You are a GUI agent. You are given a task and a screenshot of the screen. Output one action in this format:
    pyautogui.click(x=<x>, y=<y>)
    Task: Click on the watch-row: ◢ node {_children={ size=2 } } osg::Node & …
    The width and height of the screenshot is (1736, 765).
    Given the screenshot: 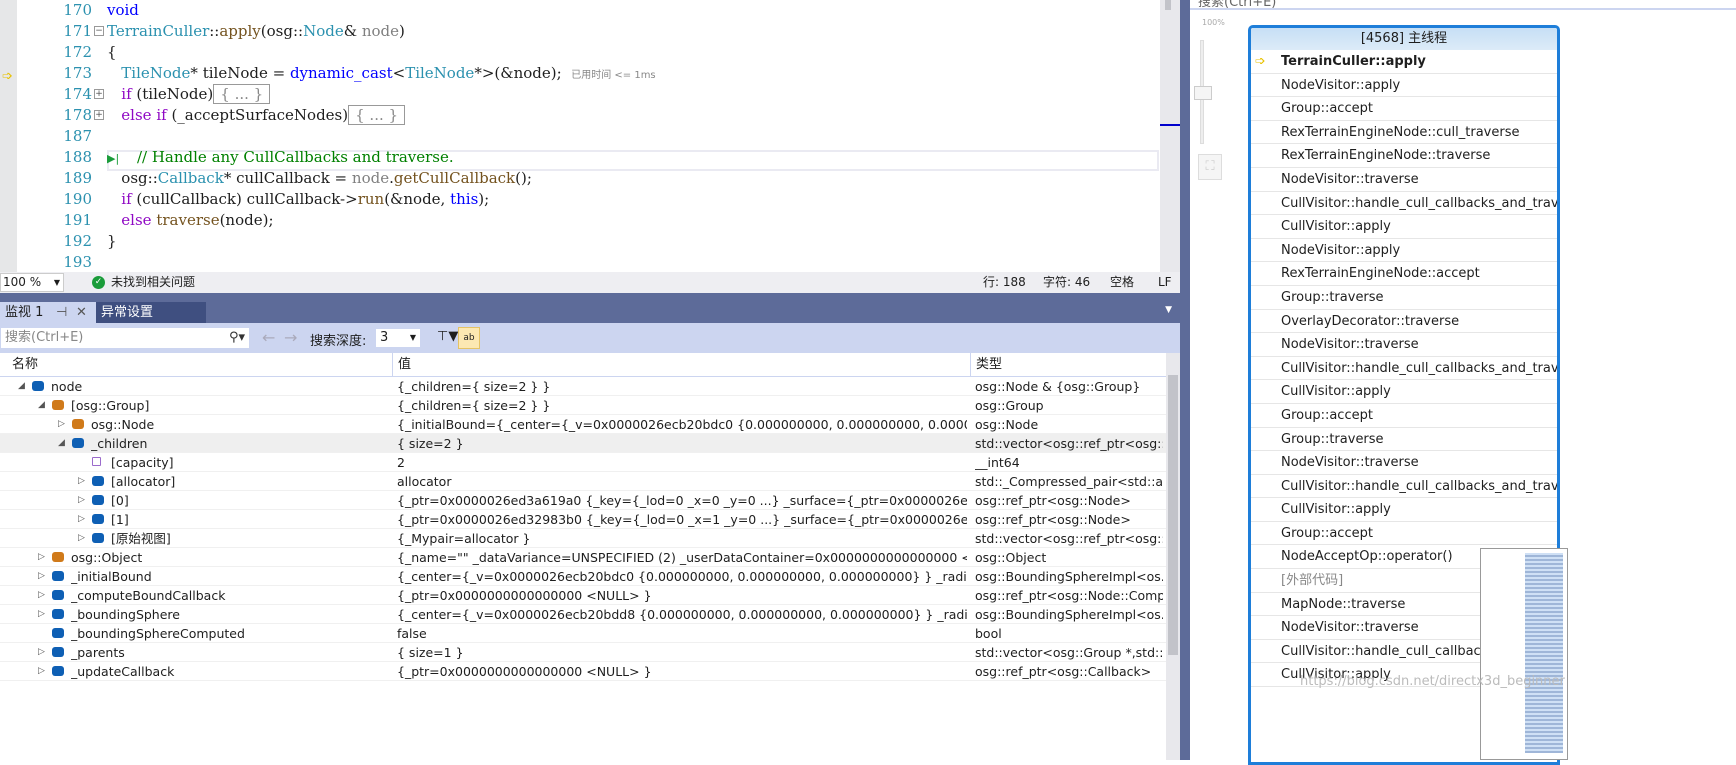 What is the action you would take?
    pyautogui.click(x=583, y=386)
    